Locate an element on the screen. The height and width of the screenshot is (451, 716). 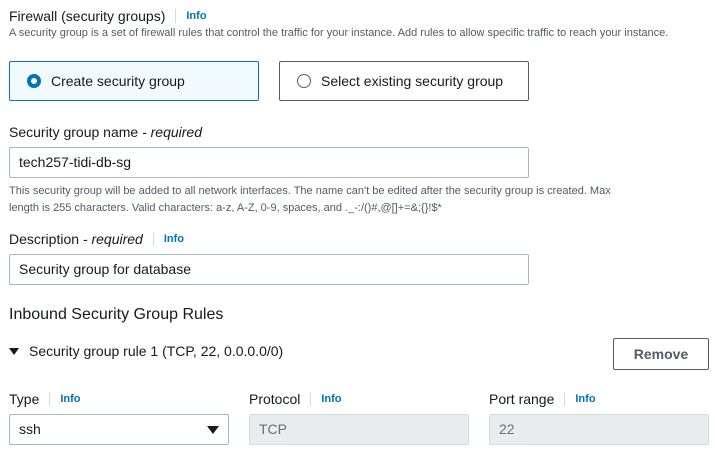
port-range-header: Port range Info is located at coordinates (542, 399).